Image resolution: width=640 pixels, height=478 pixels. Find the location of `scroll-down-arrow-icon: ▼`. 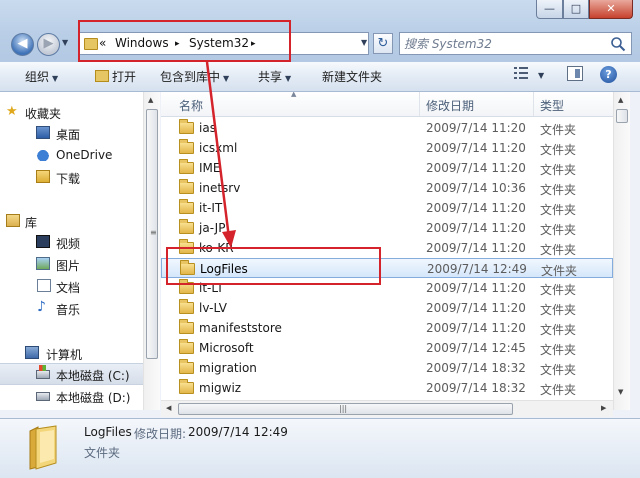

scroll-down-arrow-icon: ▼ is located at coordinates (620, 392).